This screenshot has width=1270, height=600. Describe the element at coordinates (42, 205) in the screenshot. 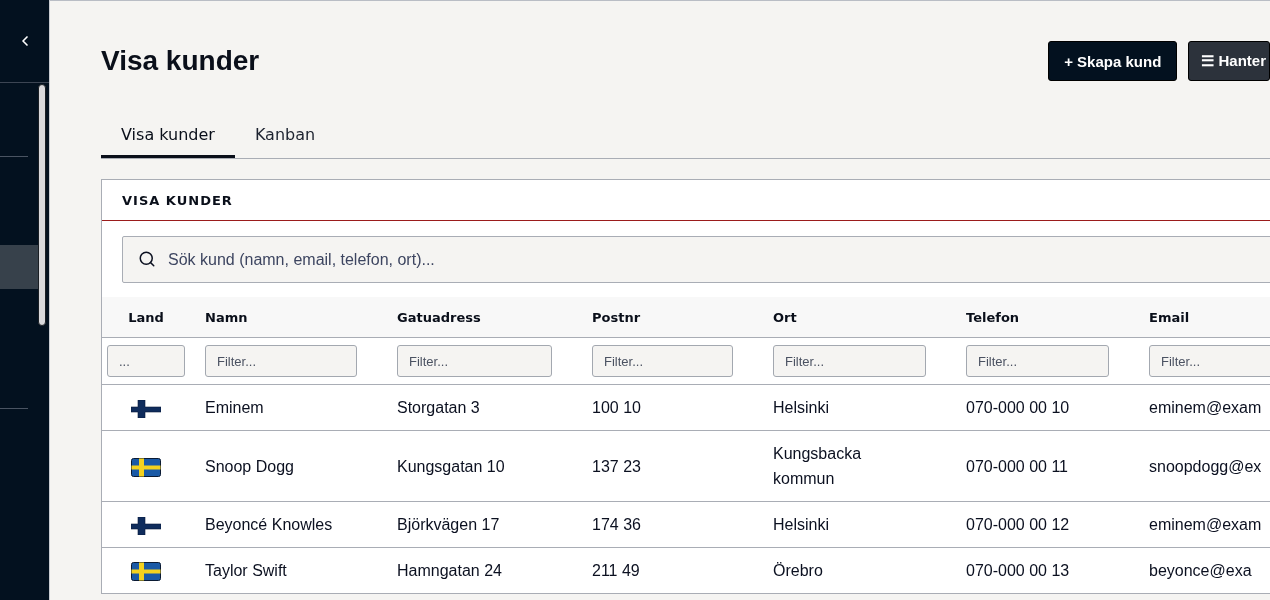

I see `scrollbar-thumb` at that location.